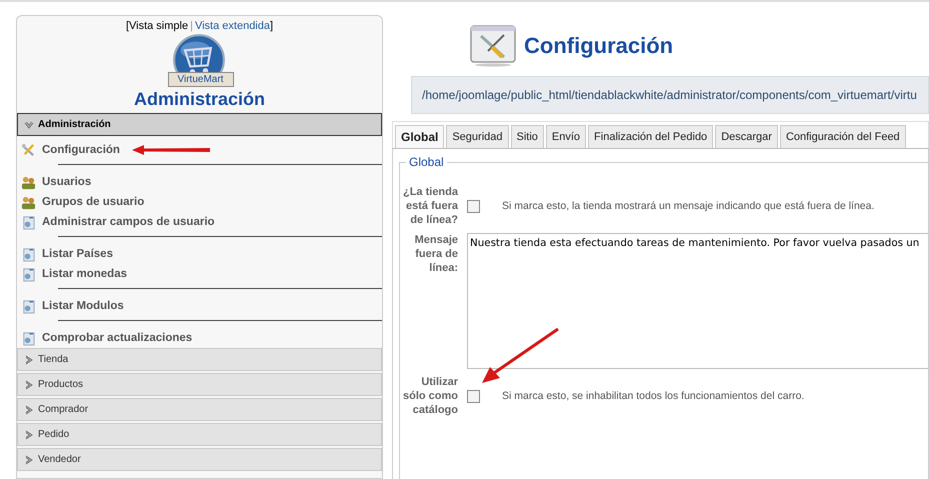 The width and height of the screenshot is (929, 479). I want to click on section-title: Productos, so click(61, 384).